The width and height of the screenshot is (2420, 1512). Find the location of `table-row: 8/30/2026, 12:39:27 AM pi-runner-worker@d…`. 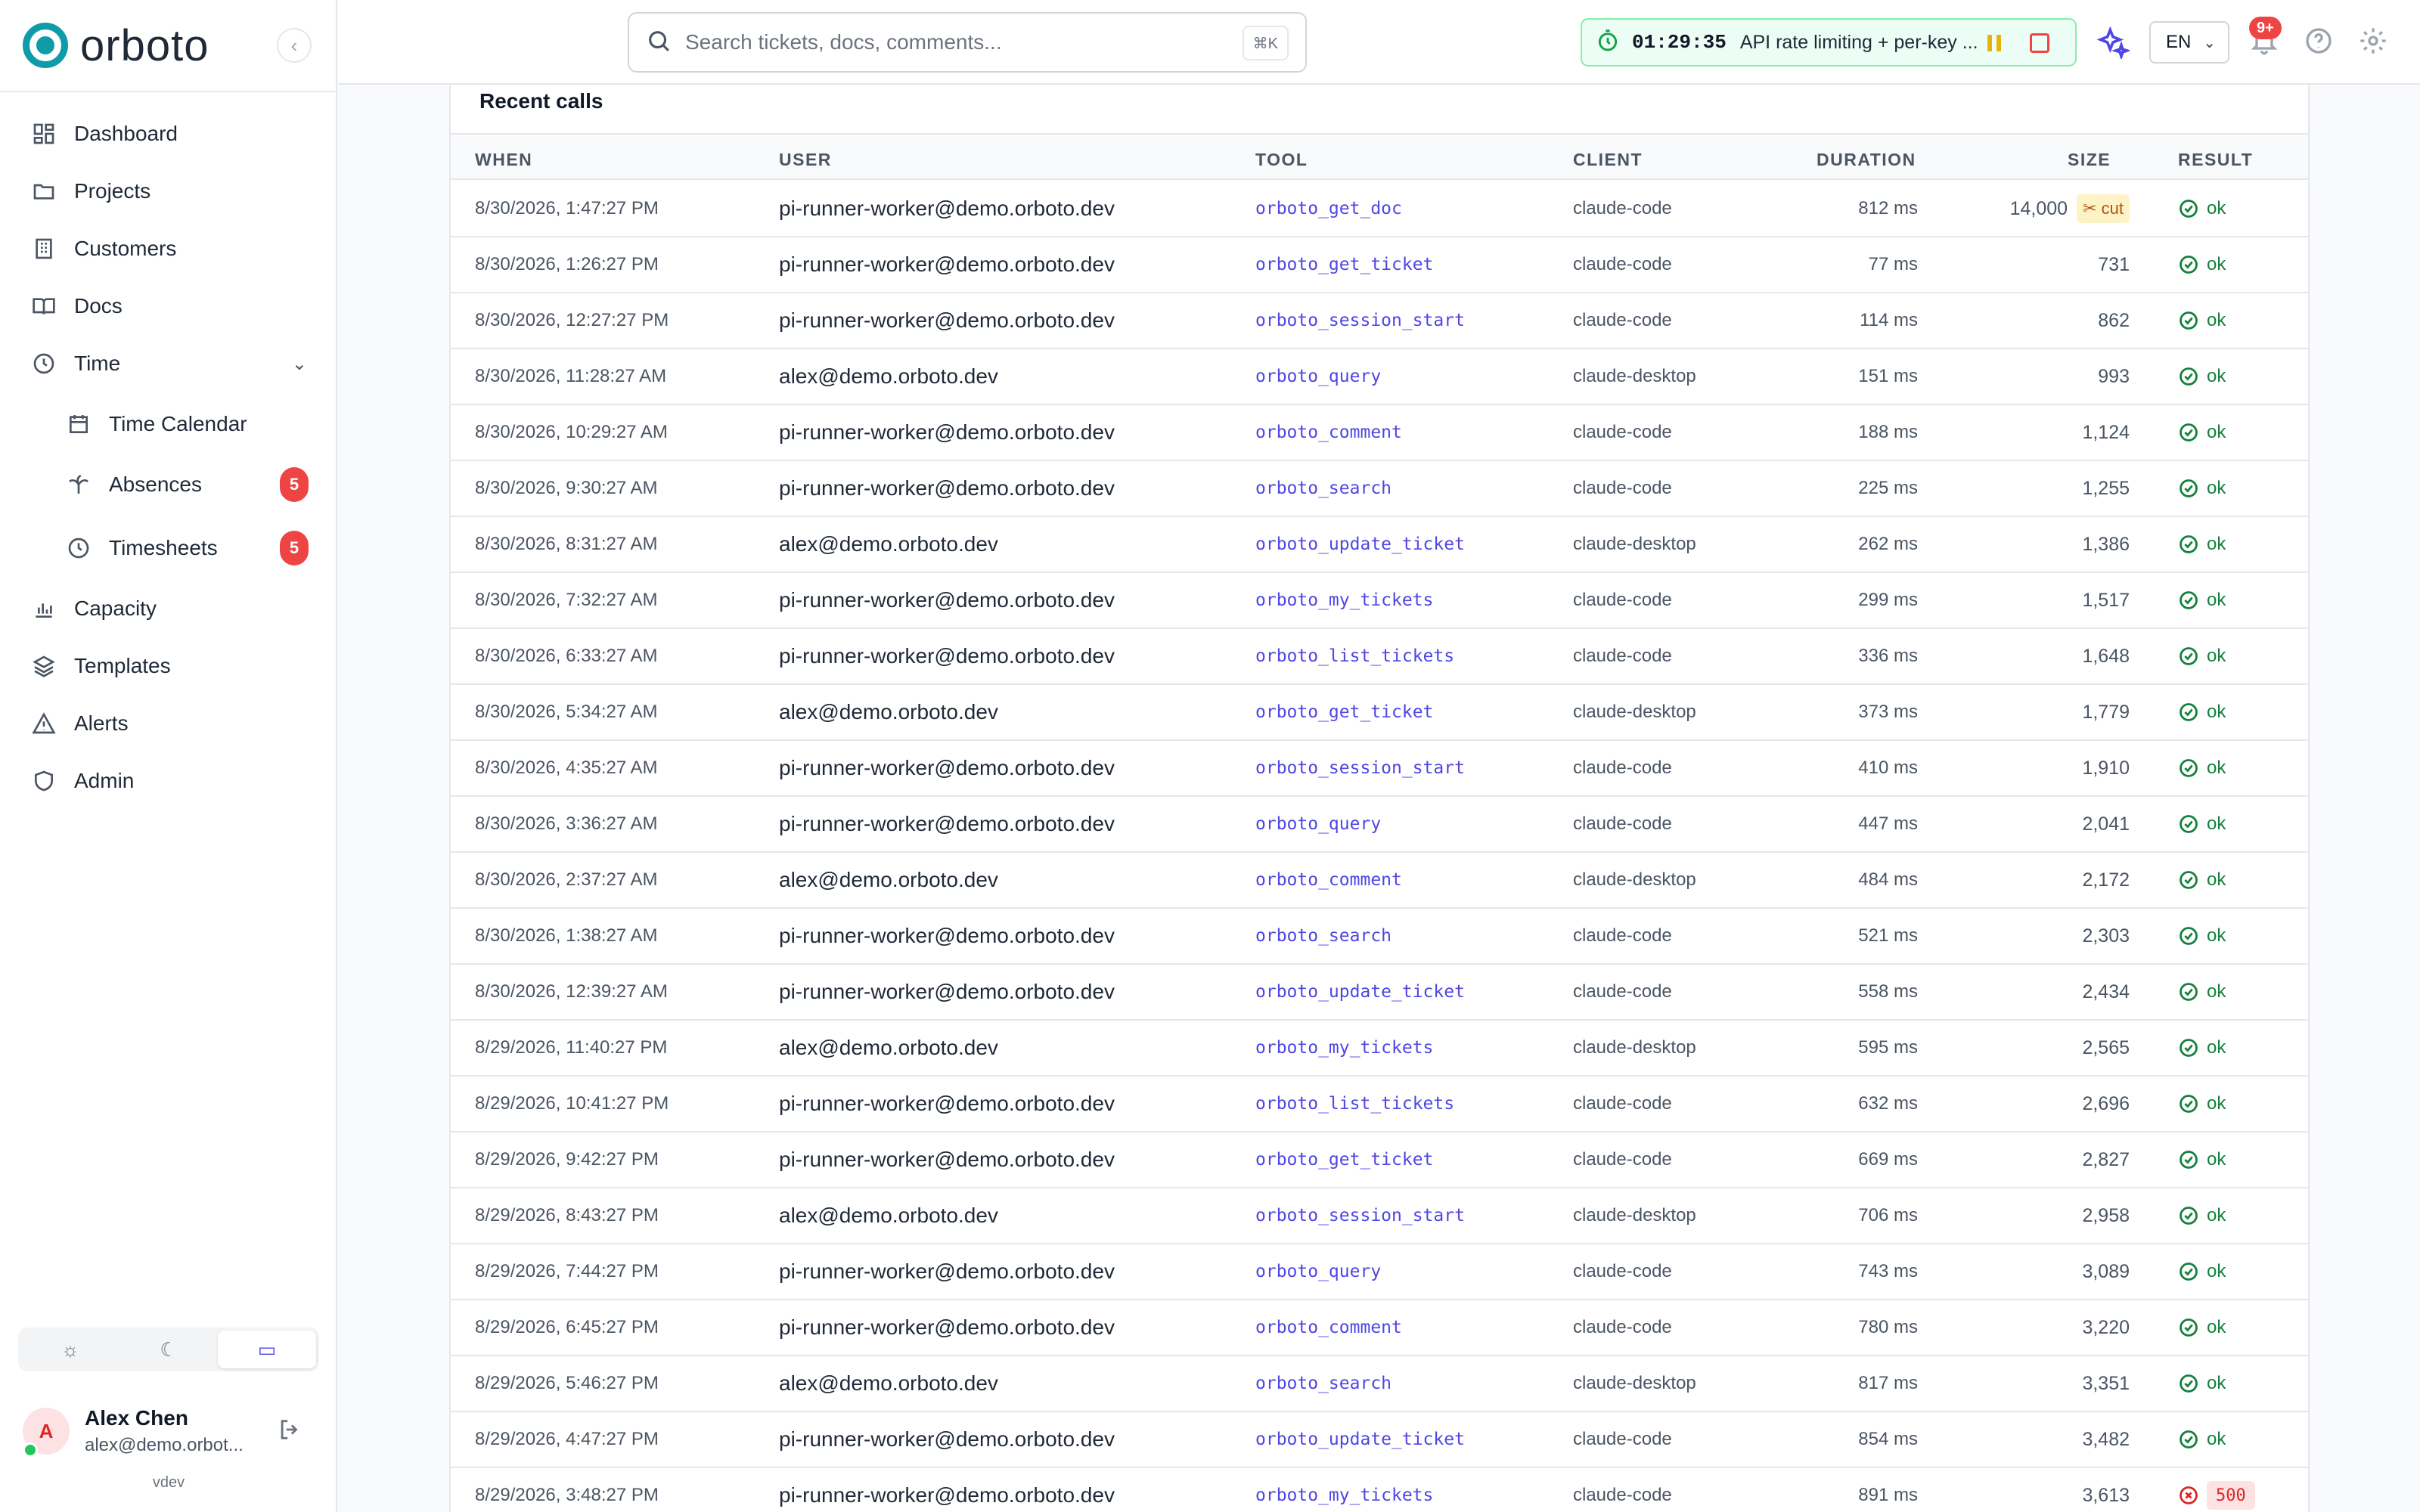

table-row: 8/30/2026, 12:39:27 AM pi-runner-worker@d… is located at coordinates (1379, 993).